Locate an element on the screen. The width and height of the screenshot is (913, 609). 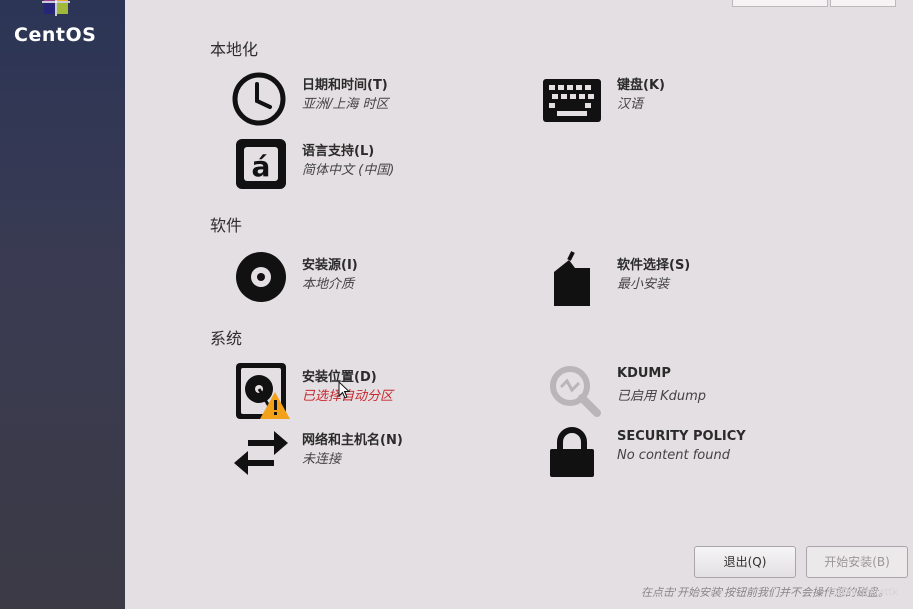
spoke-keyboard-status: 汉语 is located at coordinates (630, 104).